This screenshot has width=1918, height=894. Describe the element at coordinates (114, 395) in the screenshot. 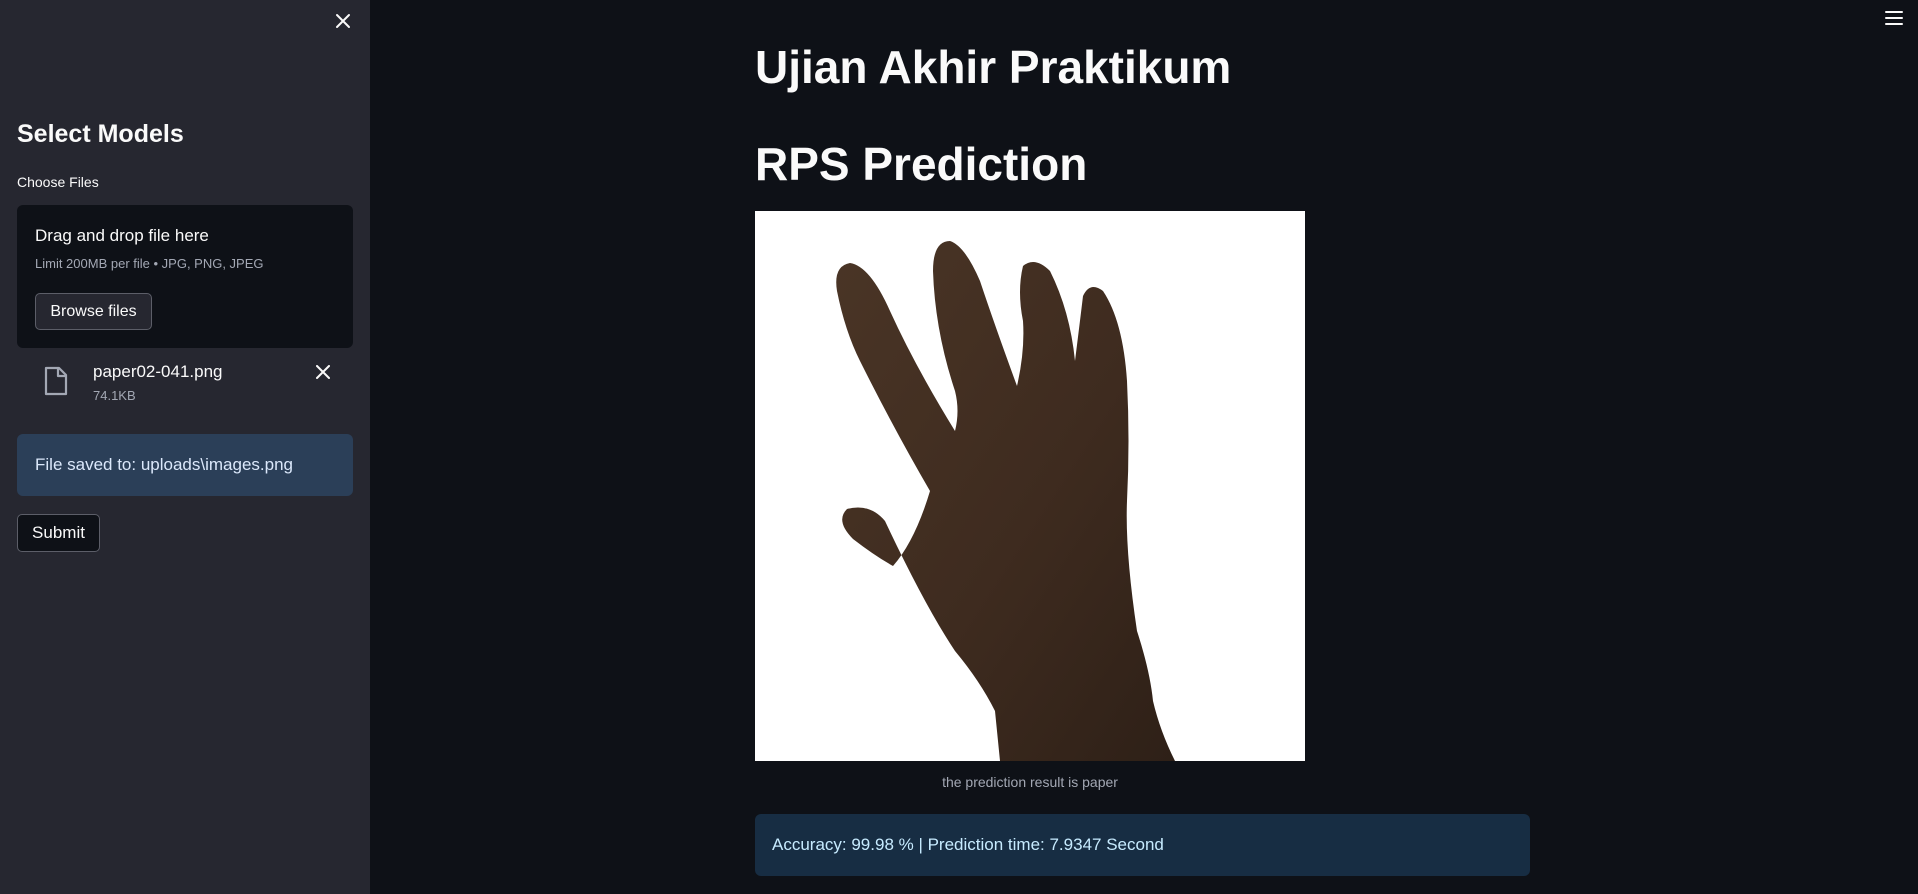

I see `uploaded-file-size: 74.1KB` at that location.